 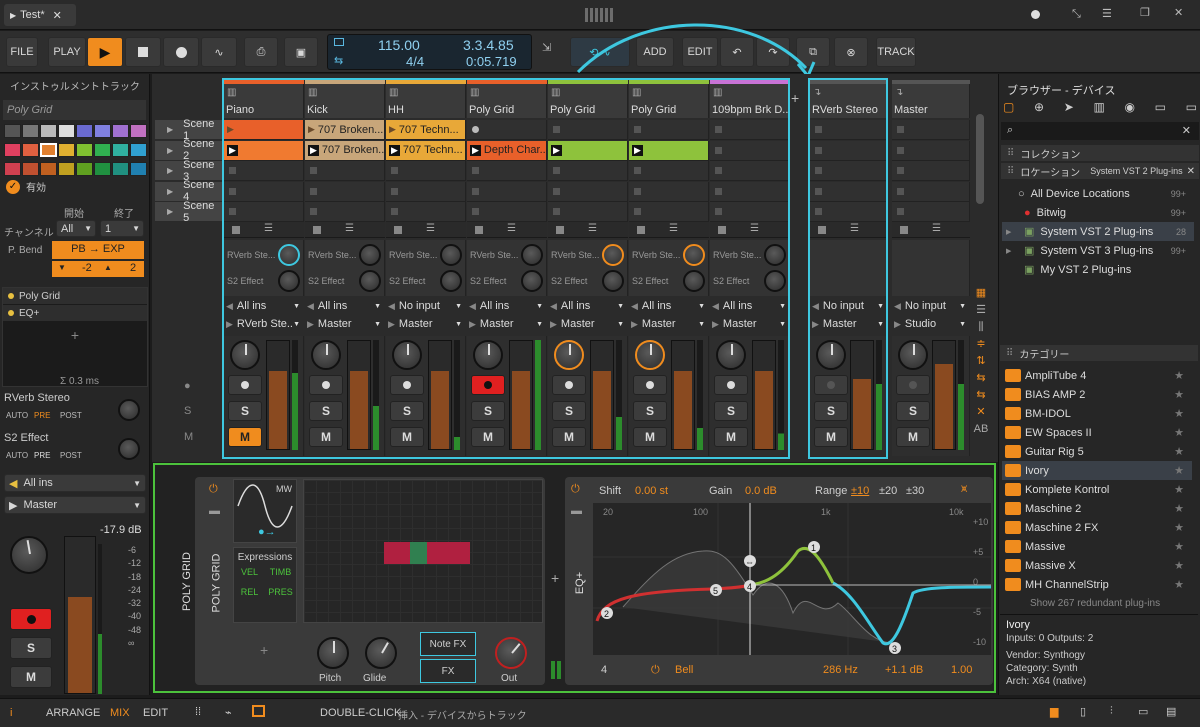 What do you see at coordinates (143, 52) in the screenshot?
I see `stop-button` at bounding box center [143, 52].